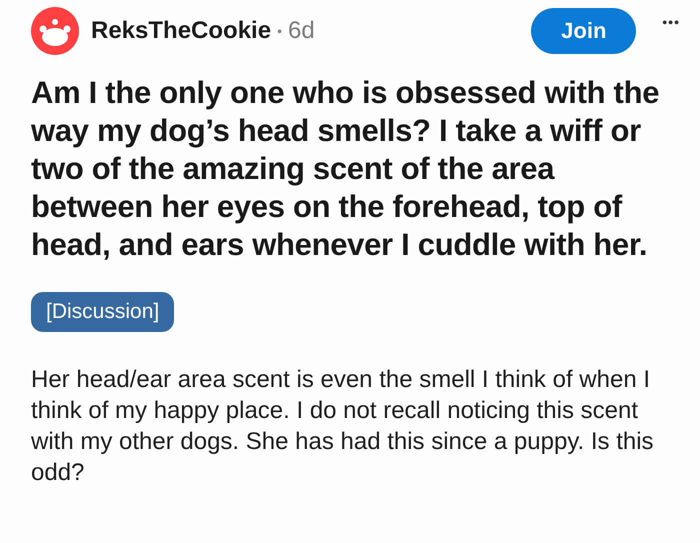 The image size is (700, 543). What do you see at coordinates (55, 31) in the screenshot?
I see `avatar-icon` at bounding box center [55, 31].